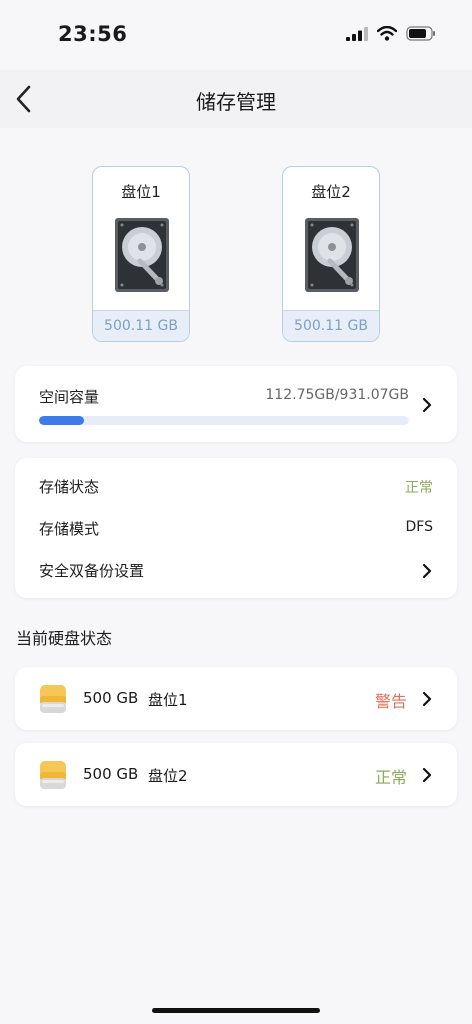  Describe the element at coordinates (69, 529) in the screenshot. I see `storage-mode-label: 存储模式` at that location.